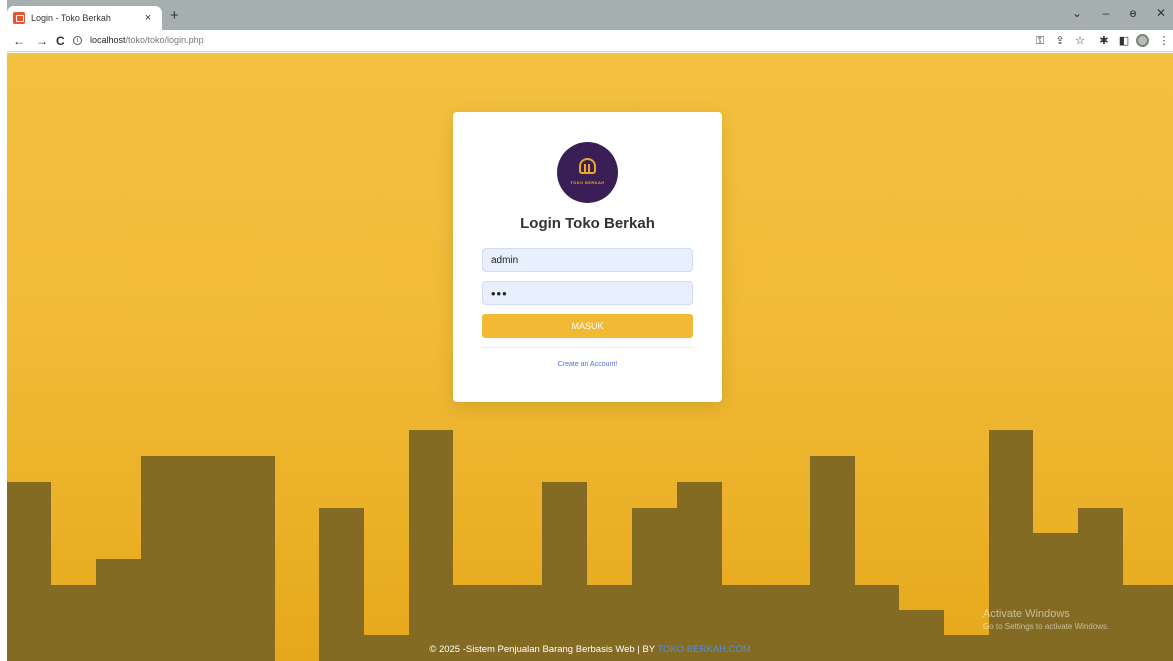 Image resolution: width=1173 pixels, height=661 pixels. I want to click on window-left-edge, so click(3, 330).